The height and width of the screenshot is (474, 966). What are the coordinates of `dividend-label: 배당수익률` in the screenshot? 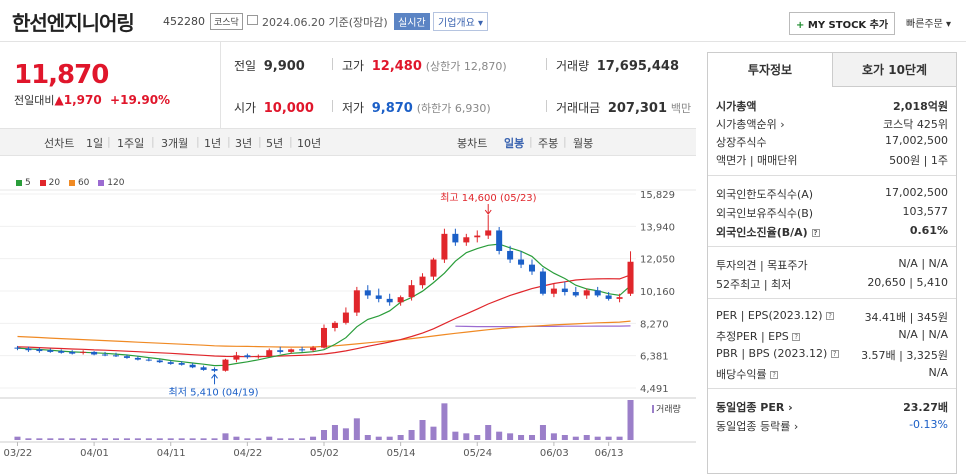 It's located at (741, 374).